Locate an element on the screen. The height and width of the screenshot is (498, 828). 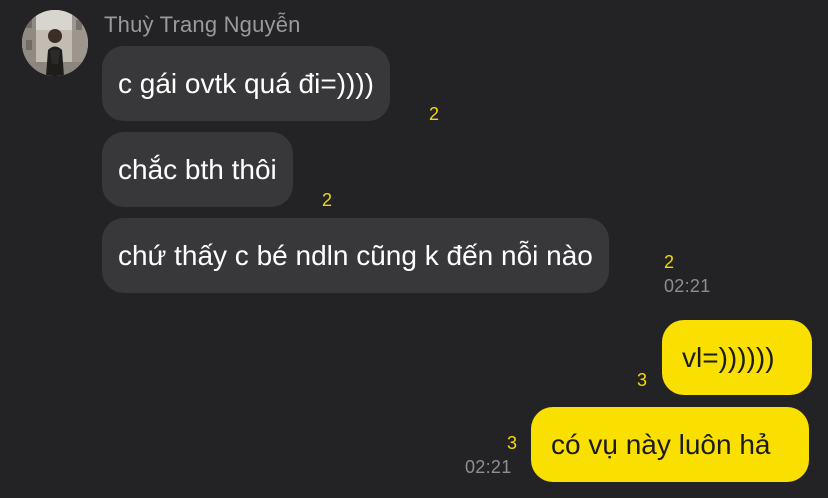
incoming-message: c gái ovtk quá đi=)))) is located at coordinates (246, 83).